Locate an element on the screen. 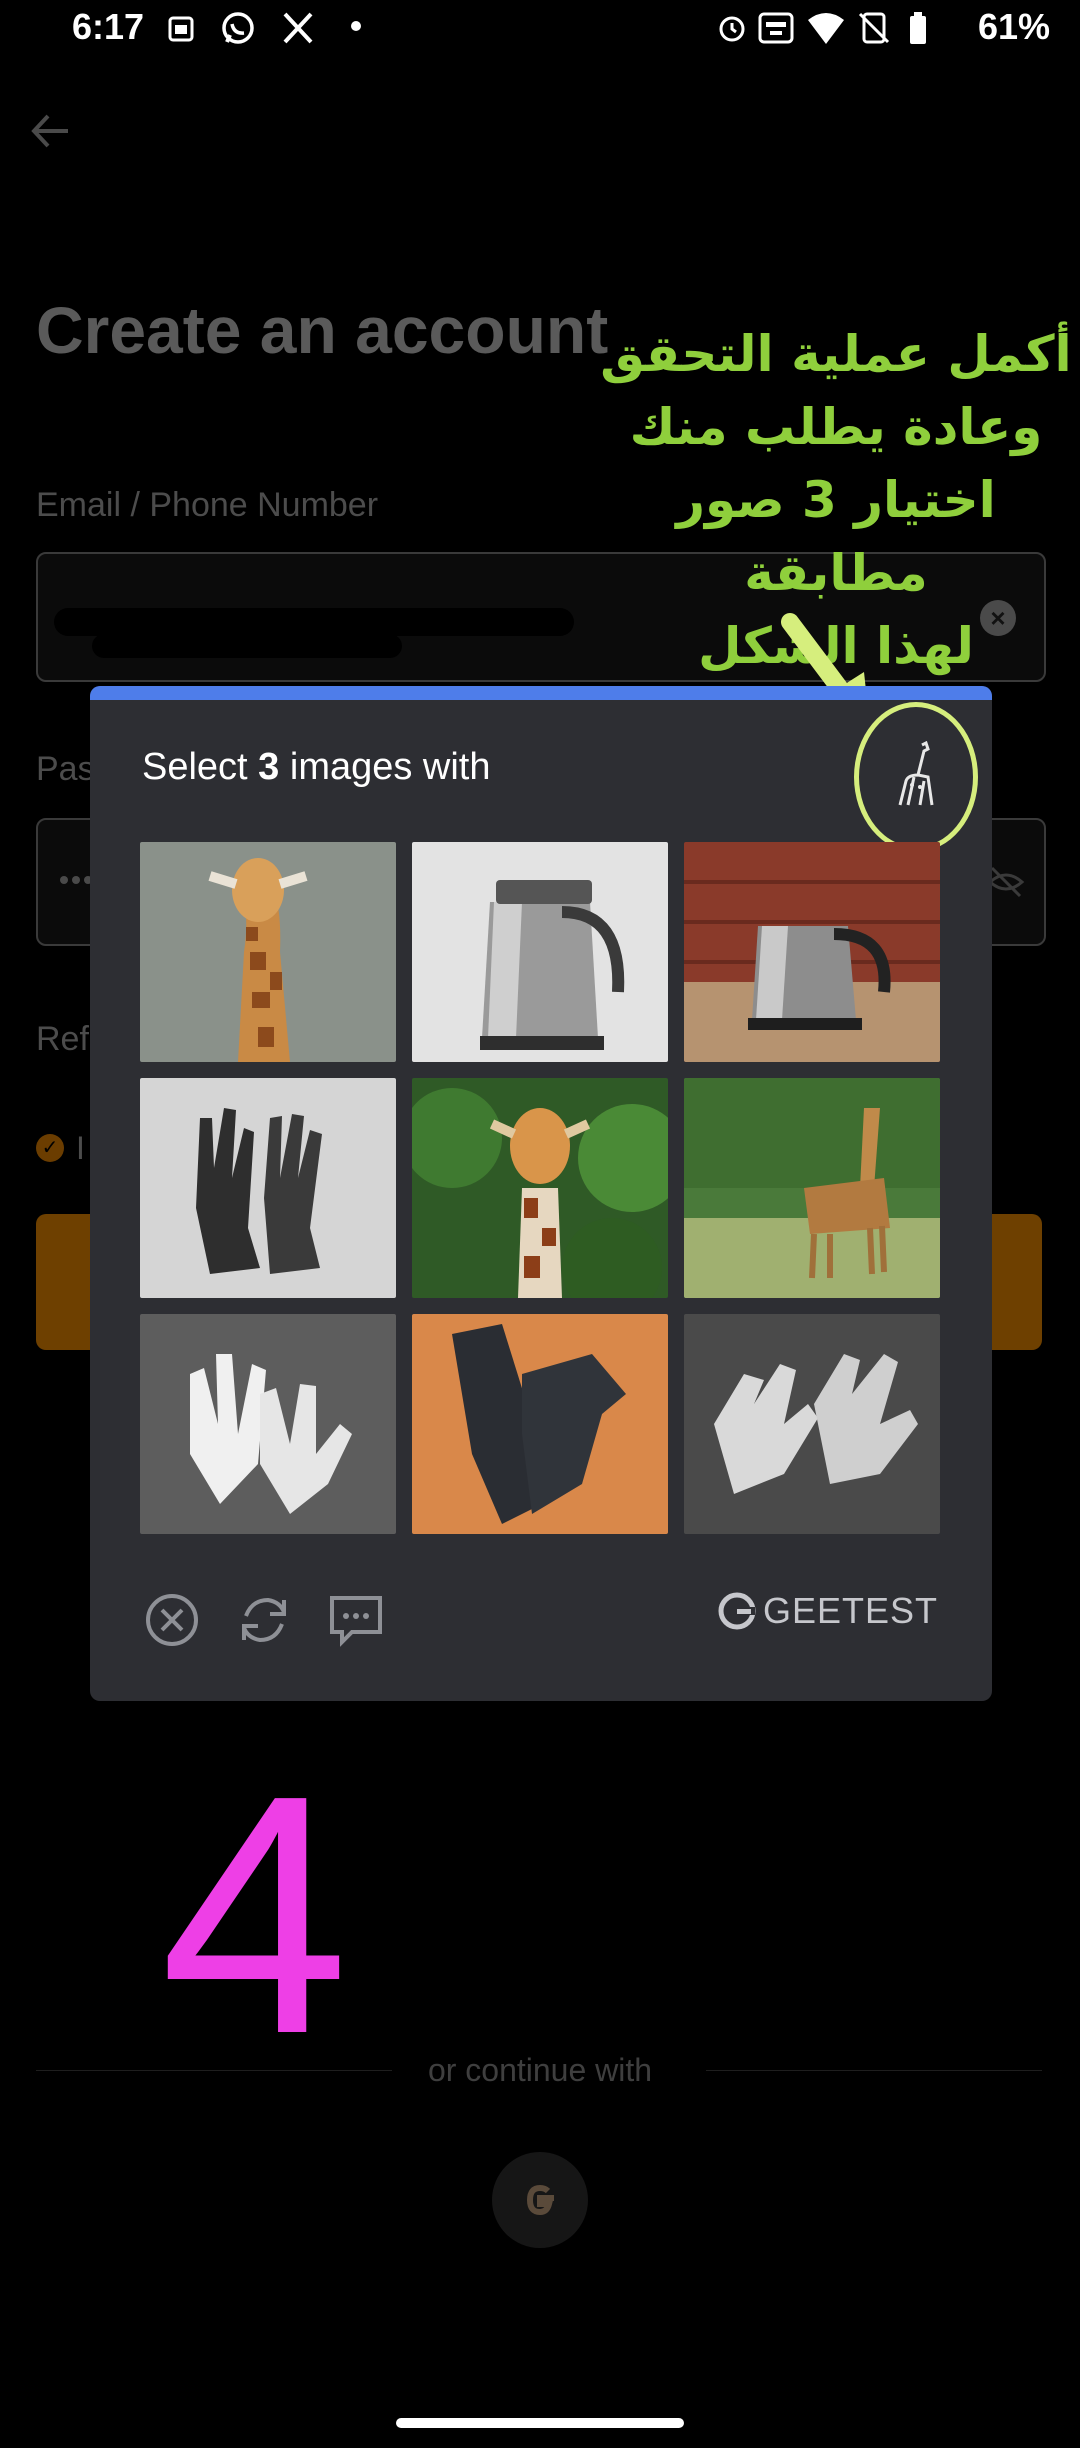 The image size is (1080, 2448). refresh-icon is located at coordinates (264, 1620).